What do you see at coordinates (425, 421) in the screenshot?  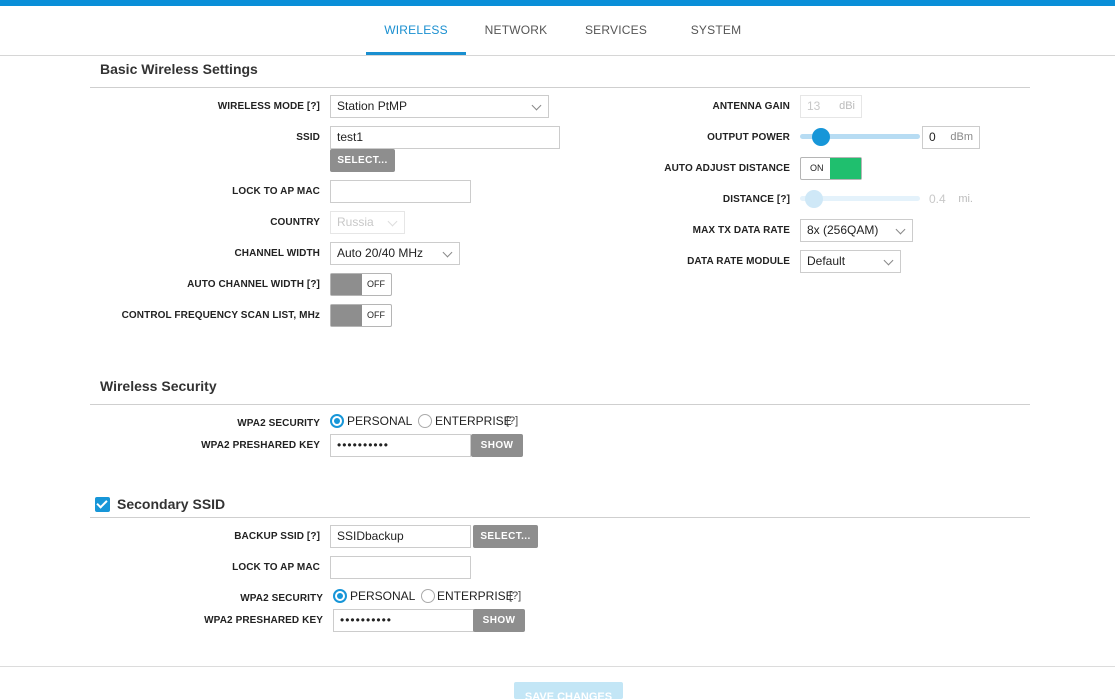 I see `enterprise-radio` at bounding box center [425, 421].